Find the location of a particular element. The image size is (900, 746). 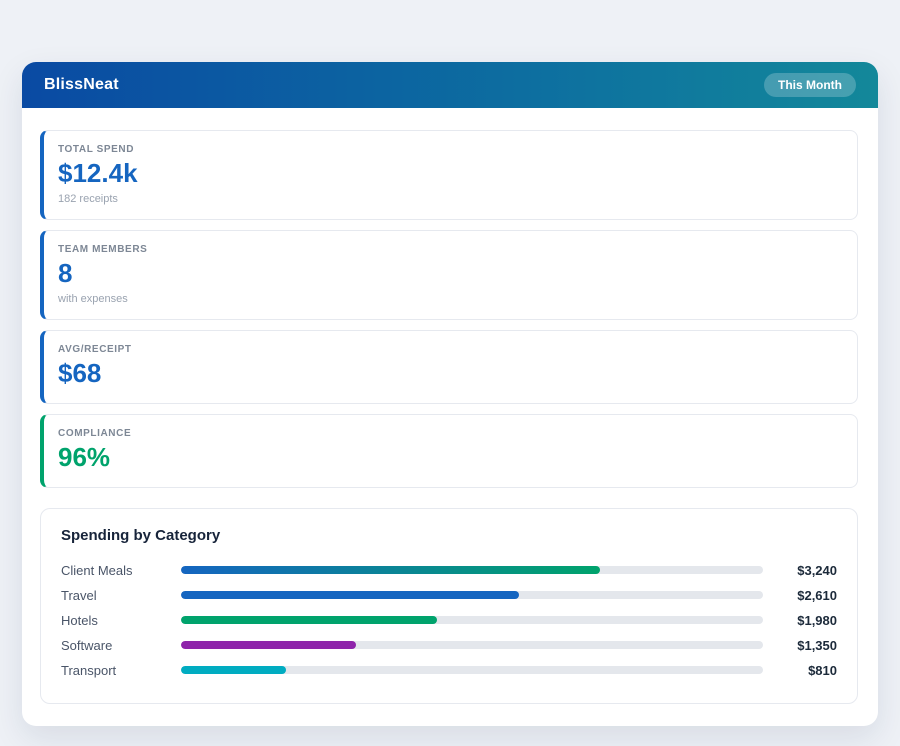

category-label: Travel is located at coordinates (79, 595).